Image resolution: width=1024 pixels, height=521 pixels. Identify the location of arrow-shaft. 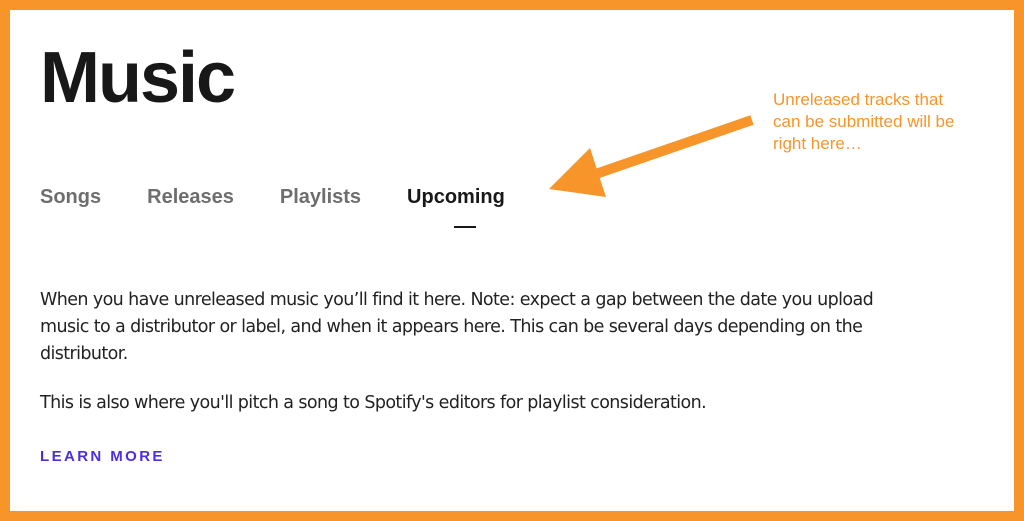
(671, 148).